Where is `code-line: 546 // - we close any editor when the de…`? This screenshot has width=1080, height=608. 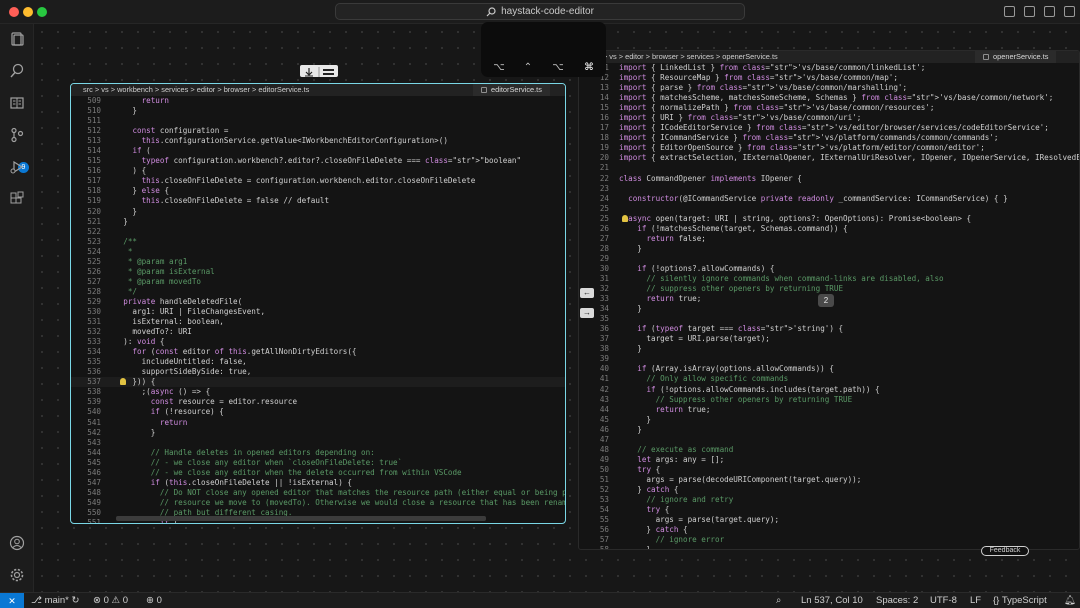 code-line: 546 // - we close any editor when the de… is located at coordinates (318, 473).